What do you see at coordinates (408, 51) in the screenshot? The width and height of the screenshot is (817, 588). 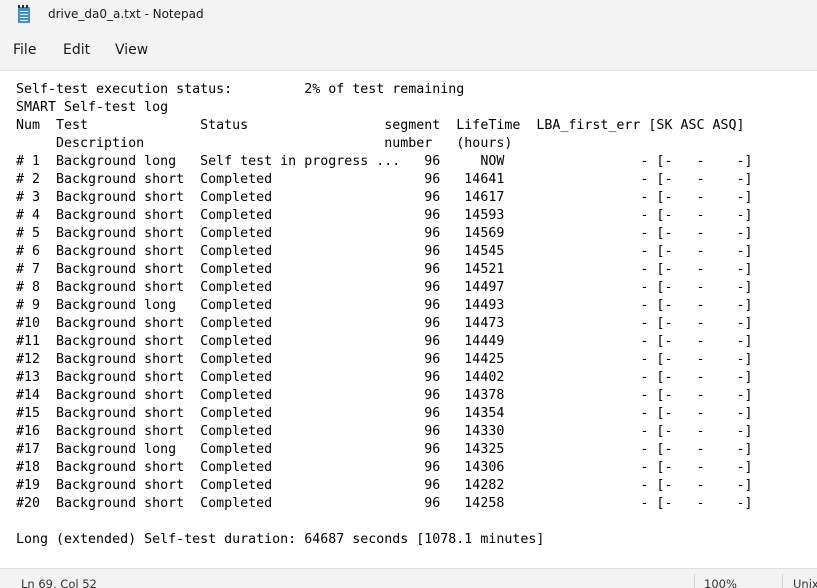 I see `menu-bar: File Edit View` at bounding box center [408, 51].